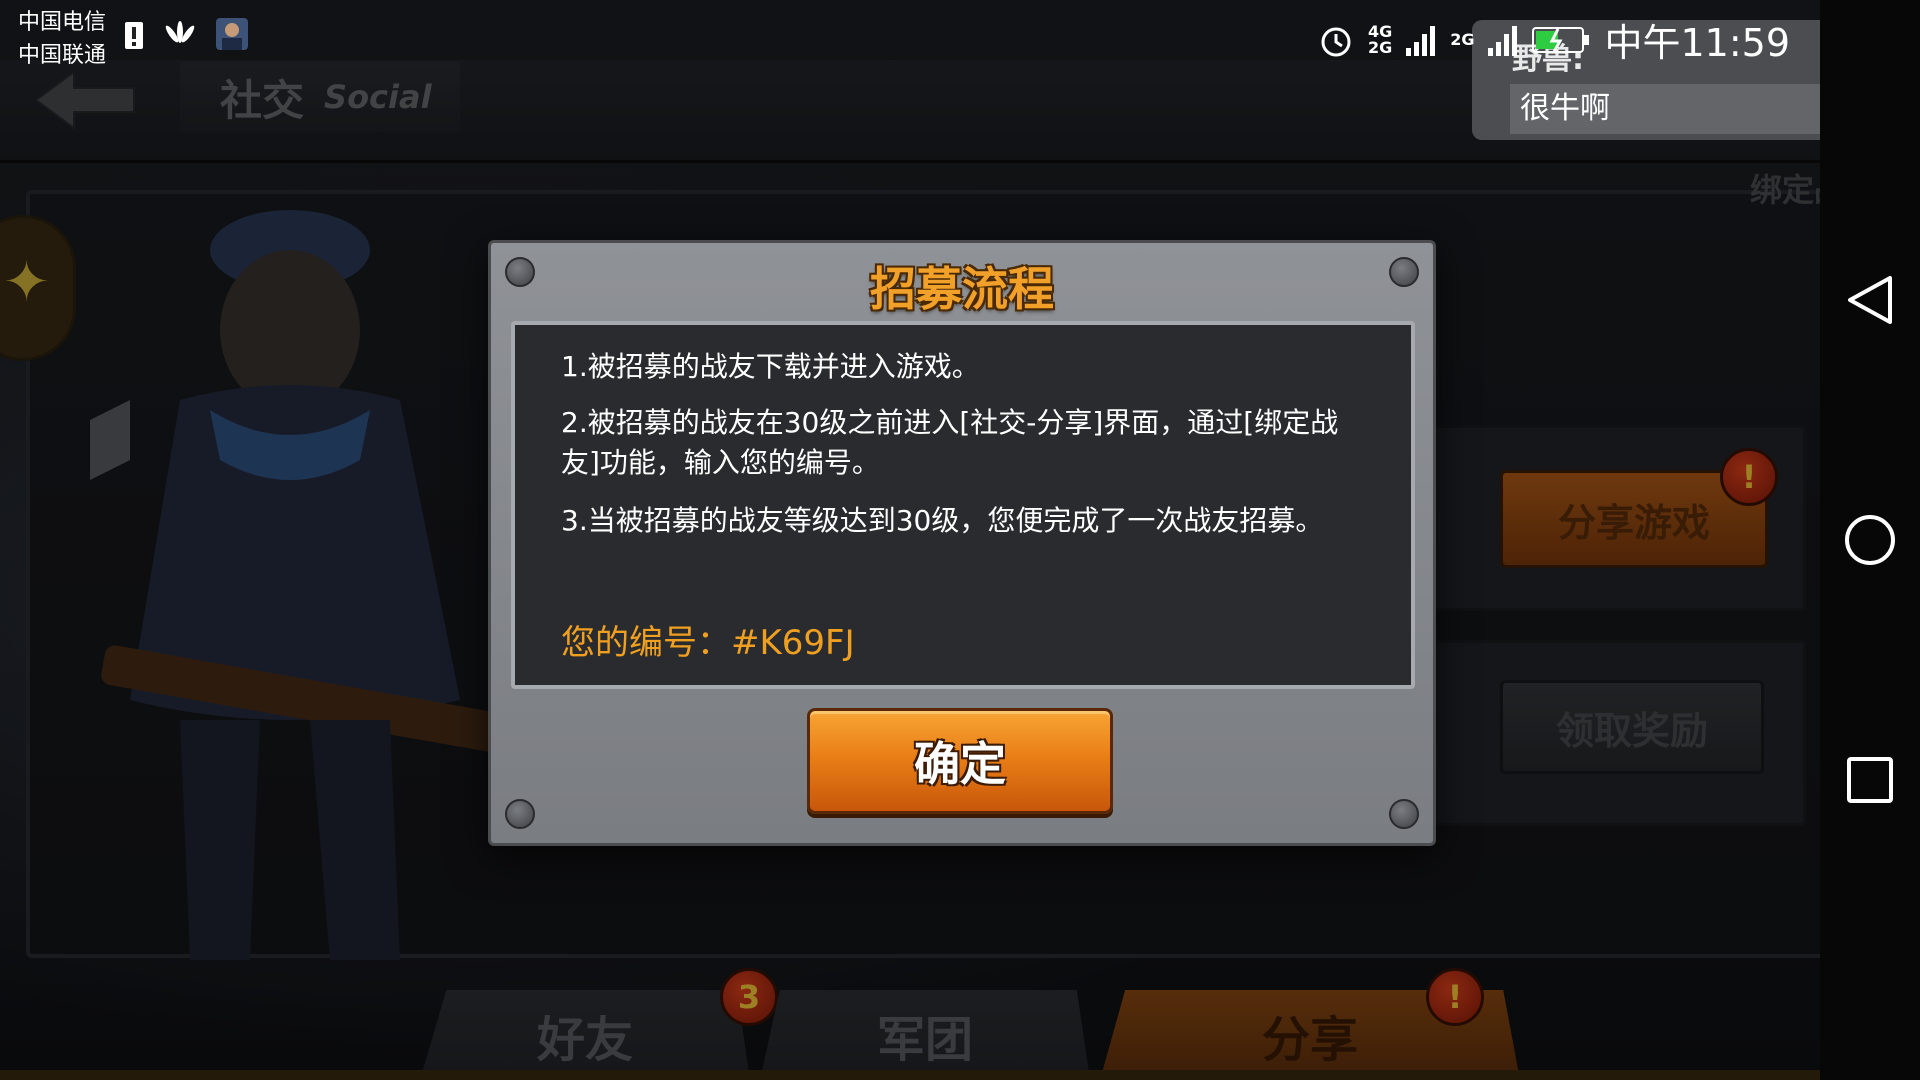  I want to click on nav-home-icon, so click(1870, 540).